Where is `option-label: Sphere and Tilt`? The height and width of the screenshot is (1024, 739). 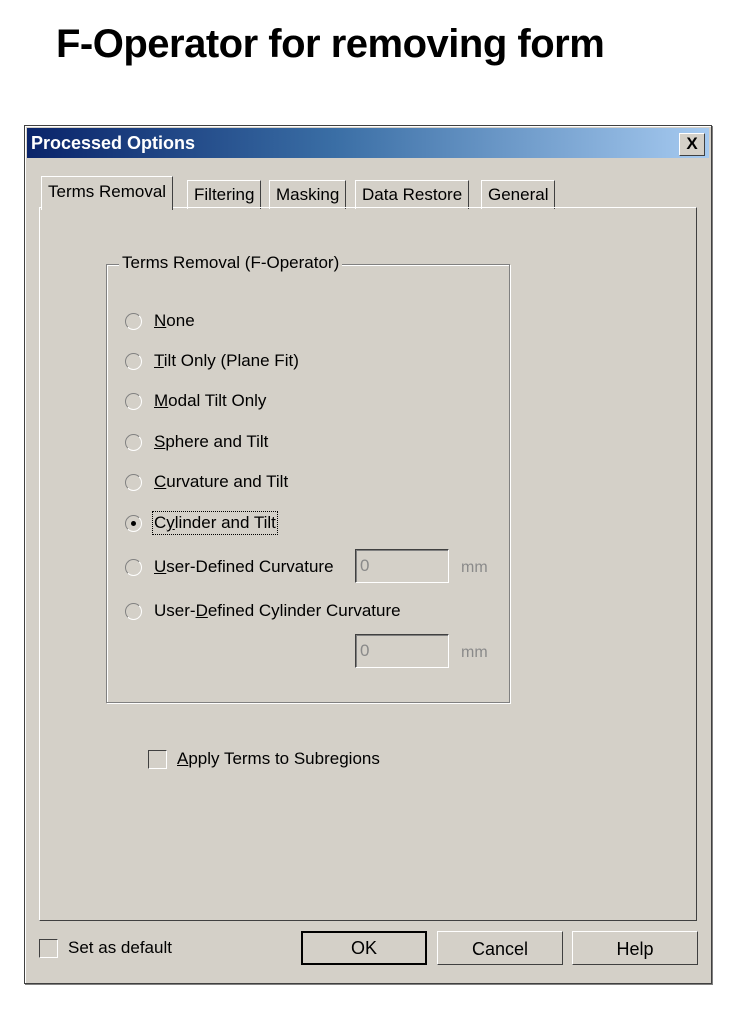 option-label: Sphere and Tilt is located at coordinates (211, 442).